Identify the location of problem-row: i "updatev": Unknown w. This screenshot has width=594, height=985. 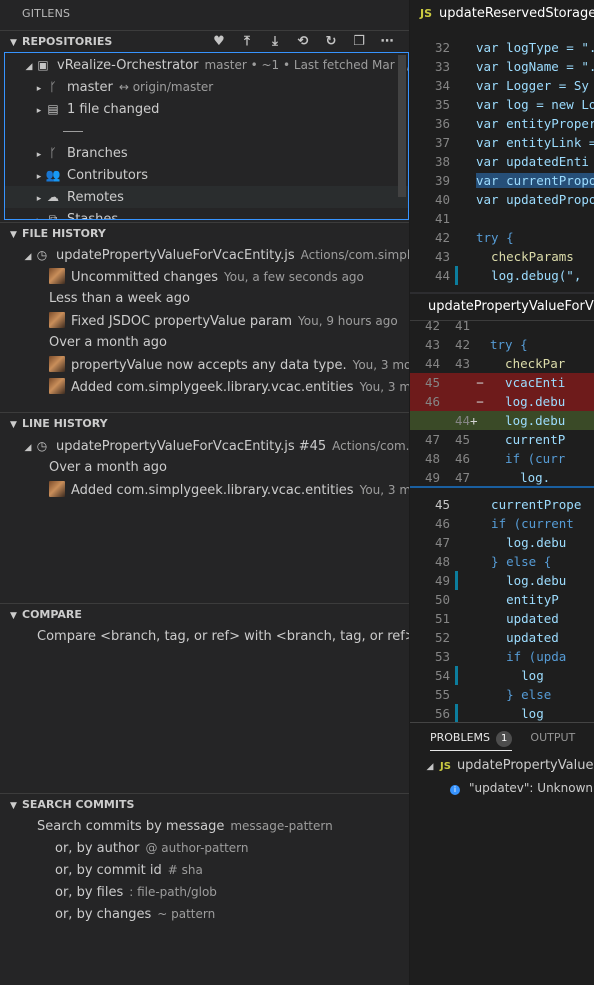
(502, 788).